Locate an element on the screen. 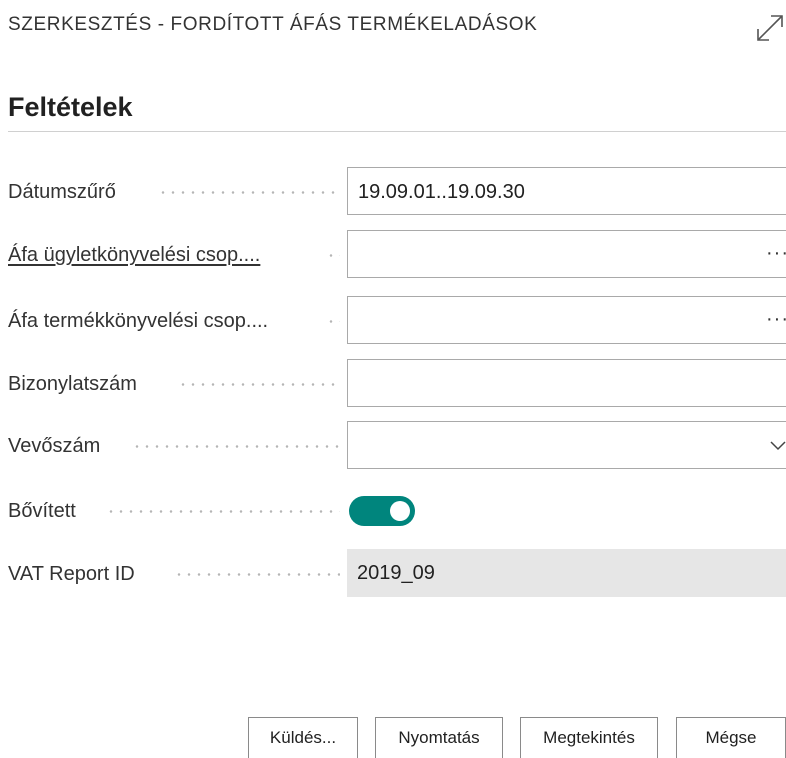 This screenshot has width=786, height=758. vat-business-posting-group-input: ··· is located at coordinates (566, 254).